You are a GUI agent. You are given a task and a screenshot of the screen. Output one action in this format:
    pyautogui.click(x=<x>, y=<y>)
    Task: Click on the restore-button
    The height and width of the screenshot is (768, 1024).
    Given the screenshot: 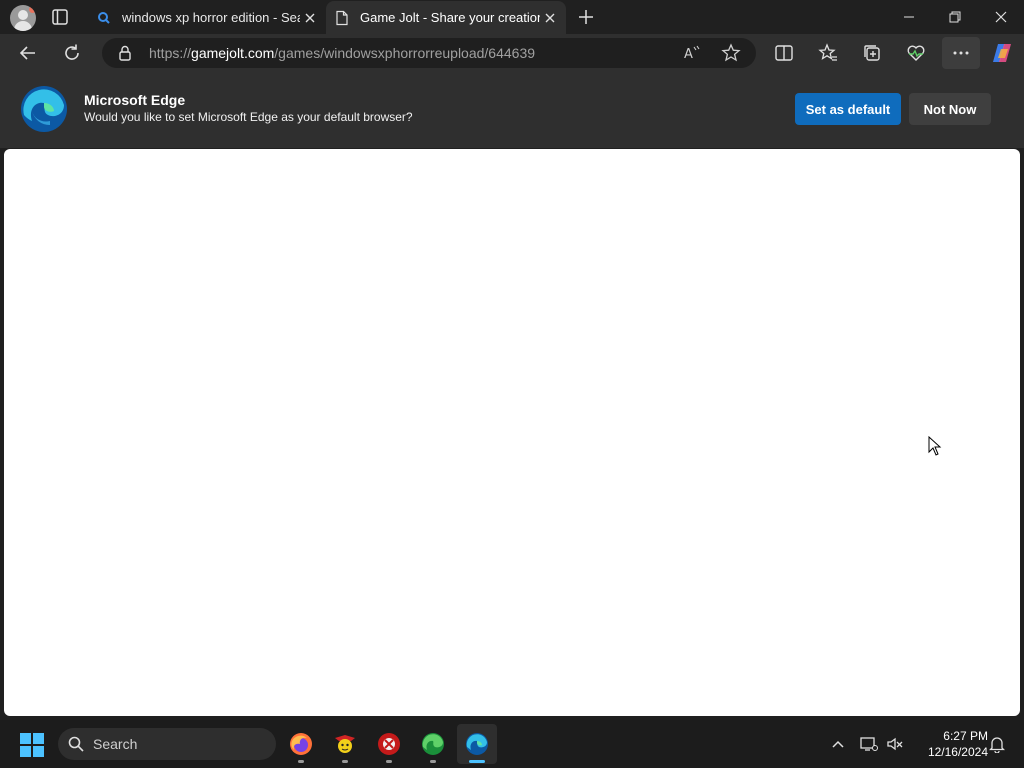 What is the action you would take?
    pyautogui.click(x=955, y=17)
    